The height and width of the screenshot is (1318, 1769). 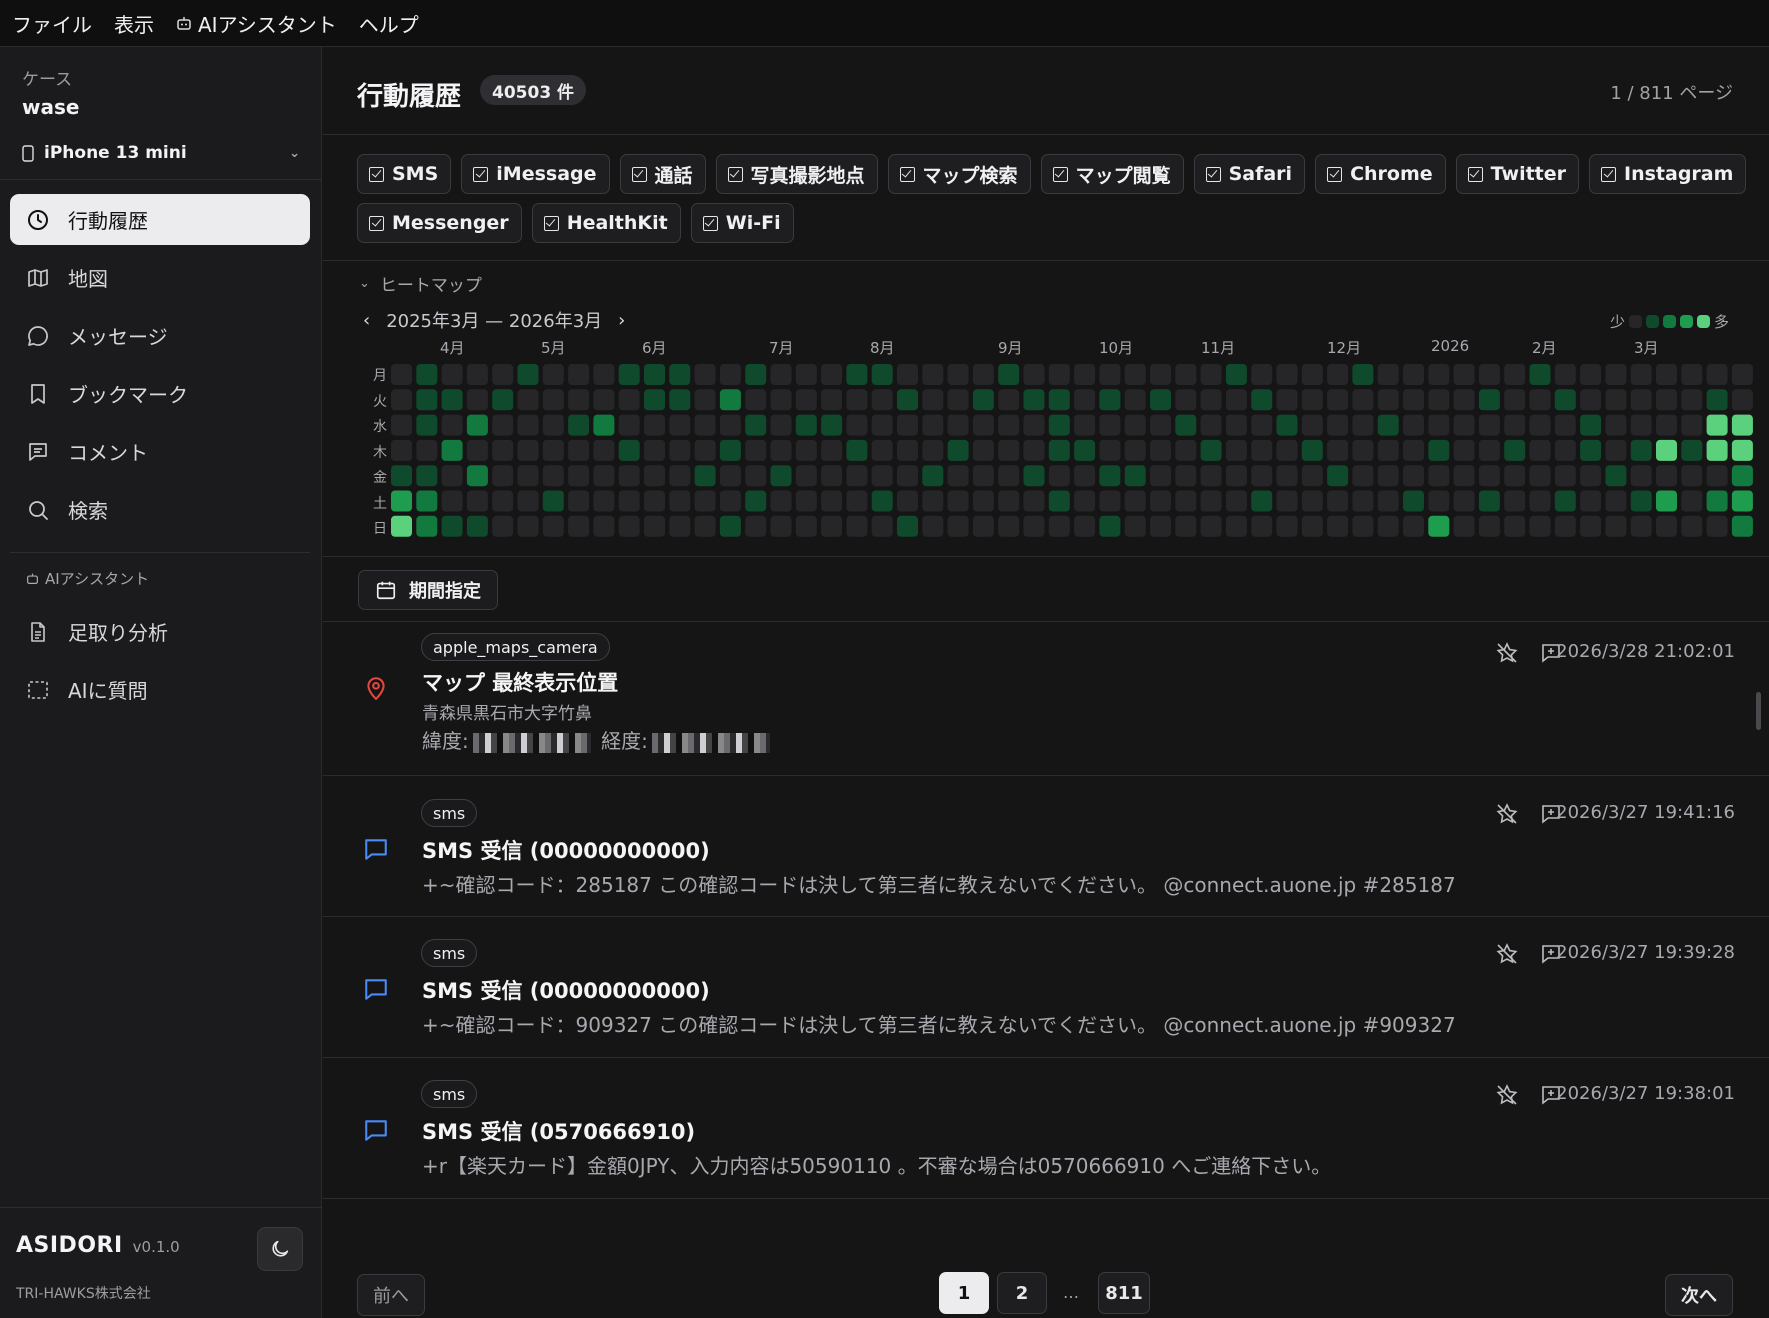 What do you see at coordinates (160, 689) in the screenshot?
I see `sidebar-item-ask-ai: AIに質問` at bounding box center [160, 689].